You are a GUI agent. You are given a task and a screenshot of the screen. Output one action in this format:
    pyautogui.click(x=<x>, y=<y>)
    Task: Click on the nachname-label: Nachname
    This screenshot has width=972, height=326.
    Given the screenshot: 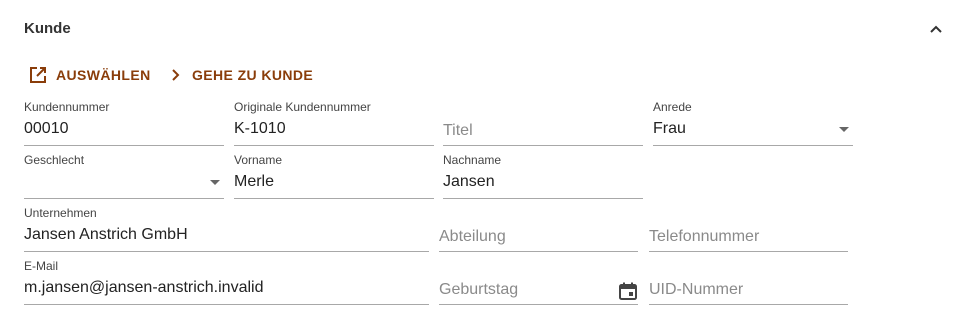 What is the action you would take?
    pyautogui.click(x=472, y=160)
    